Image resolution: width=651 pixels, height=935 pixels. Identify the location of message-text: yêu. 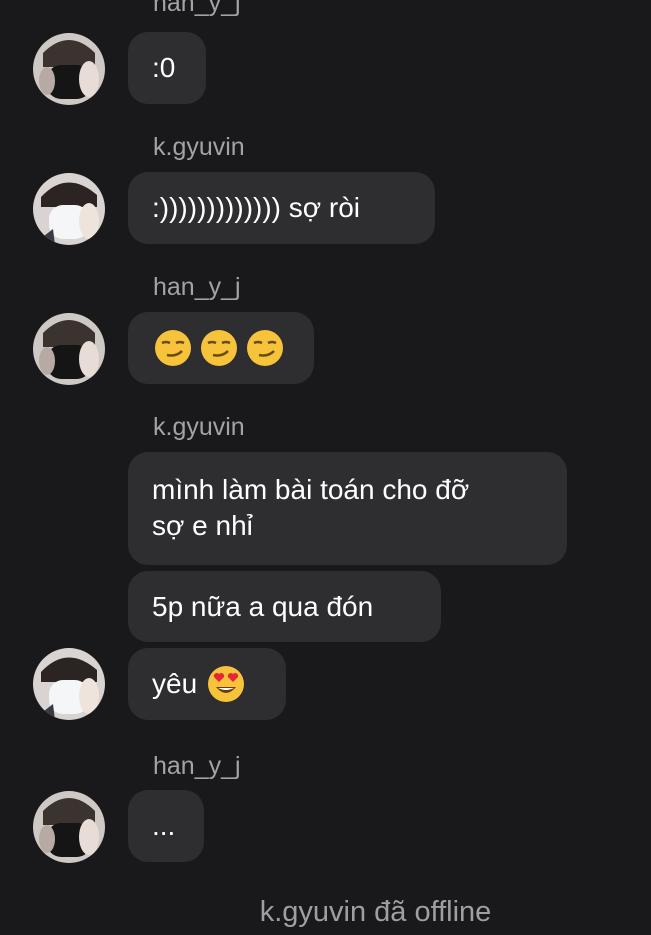
(175, 683).